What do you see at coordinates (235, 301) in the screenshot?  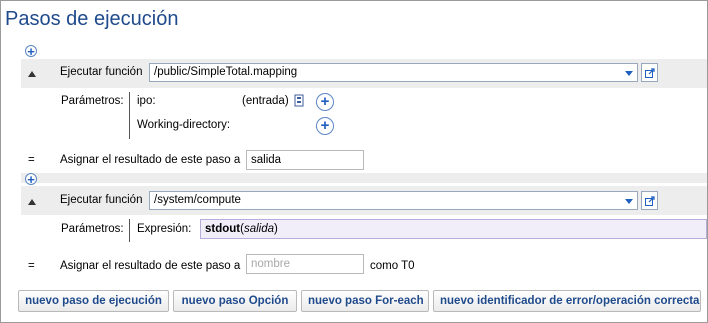 I see `new-choice-step-button: nuevo paso Opción` at bounding box center [235, 301].